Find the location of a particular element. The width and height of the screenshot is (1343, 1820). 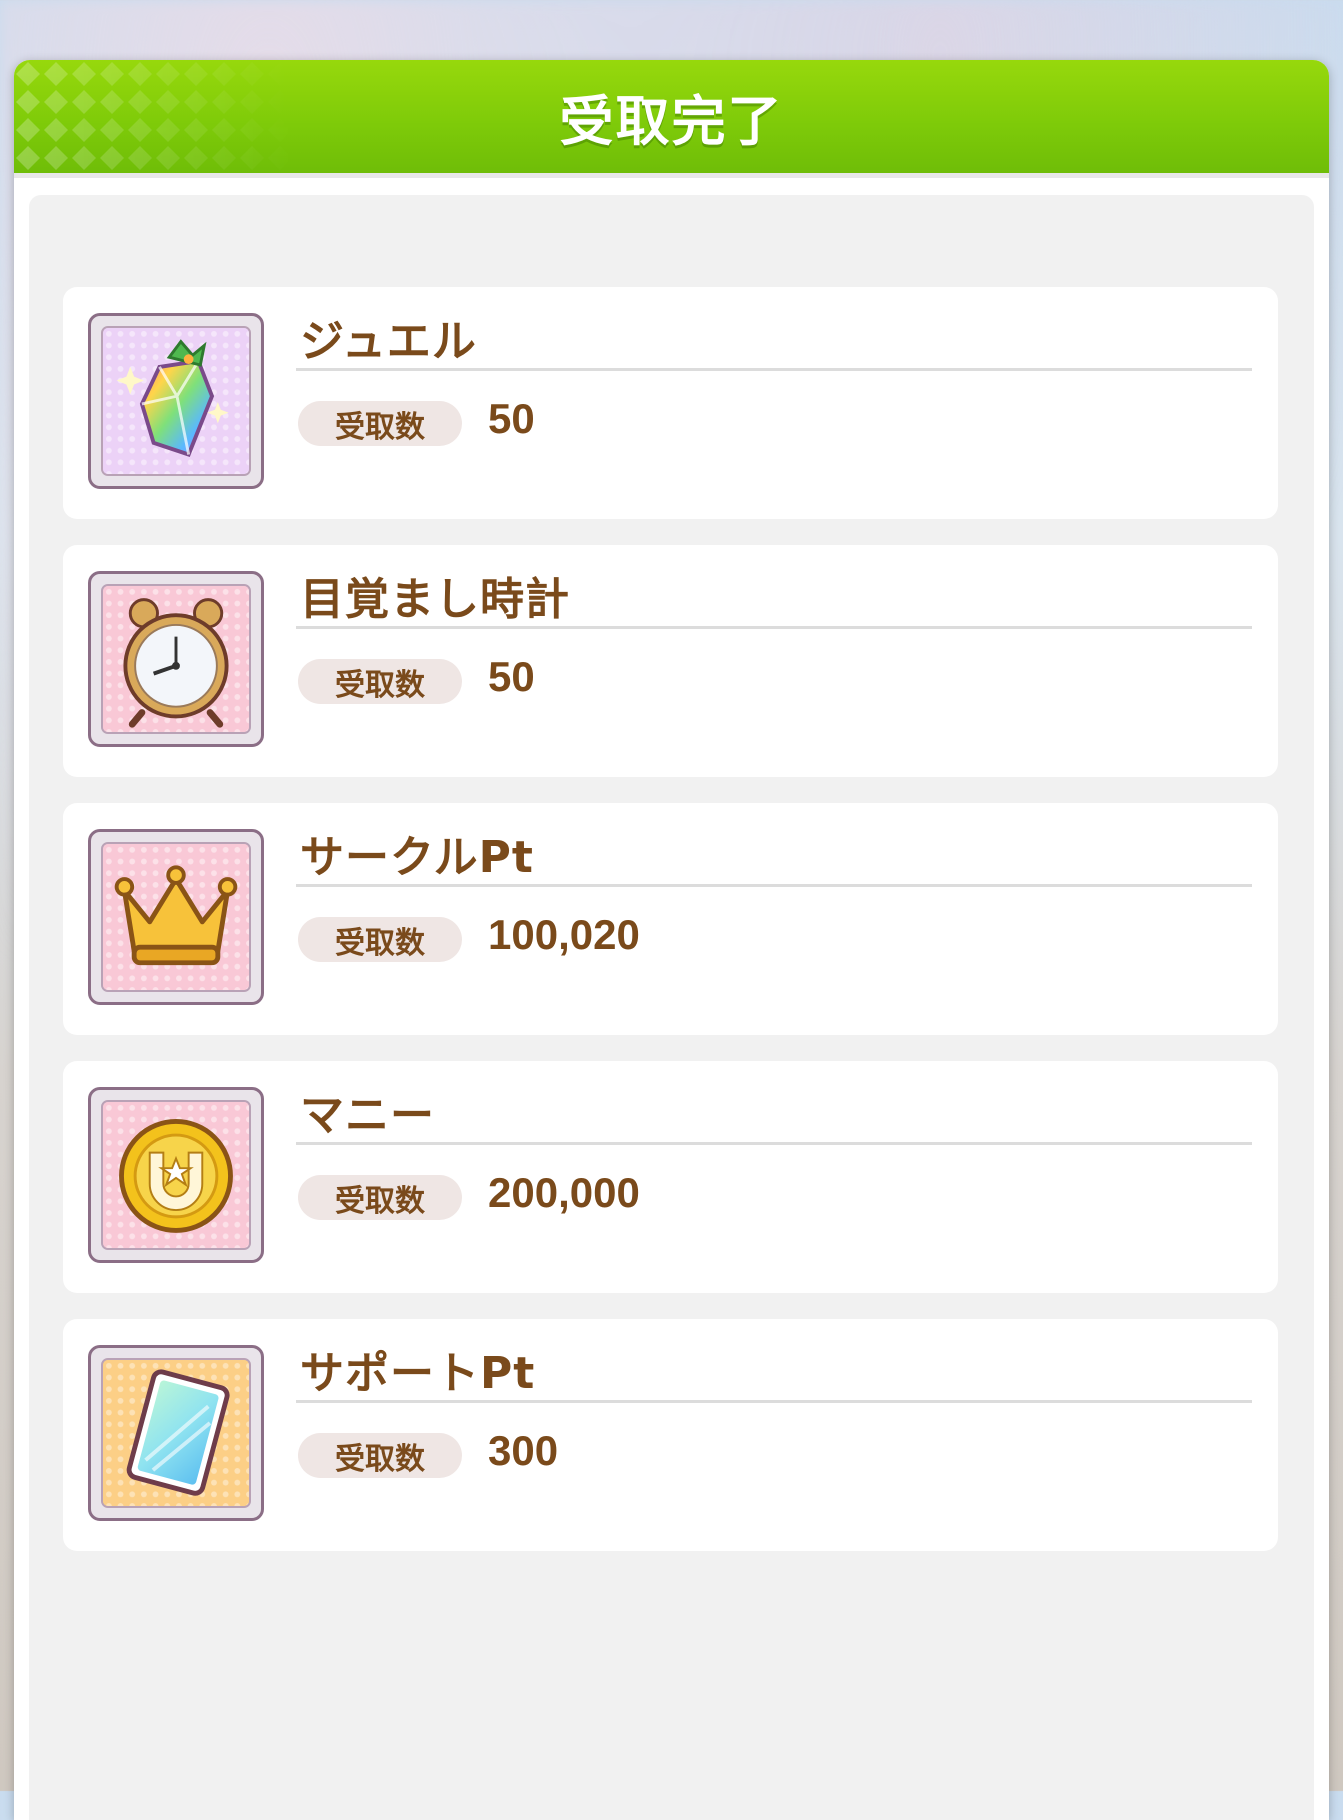

item-name: サークルPt is located at coordinates (417, 857).